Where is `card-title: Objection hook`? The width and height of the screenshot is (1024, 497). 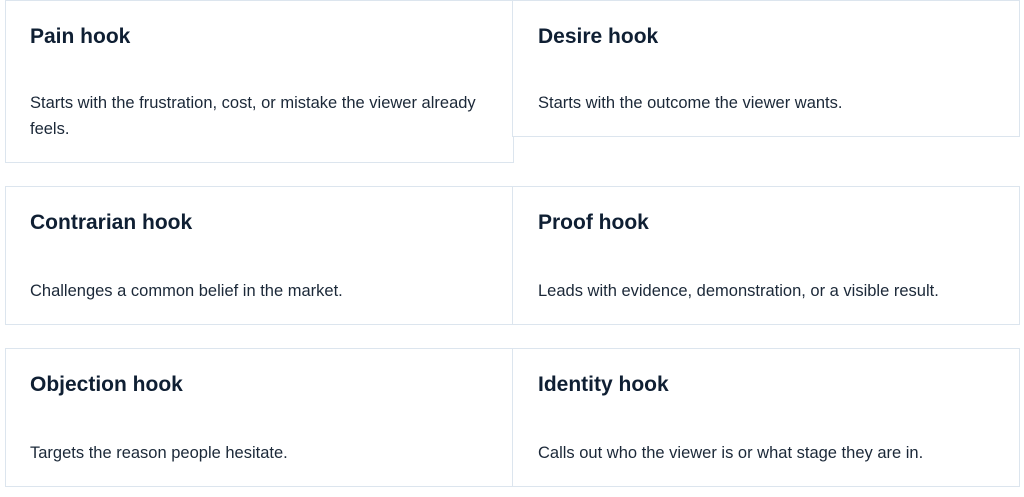 card-title: Objection hook is located at coordinates (106, 384).